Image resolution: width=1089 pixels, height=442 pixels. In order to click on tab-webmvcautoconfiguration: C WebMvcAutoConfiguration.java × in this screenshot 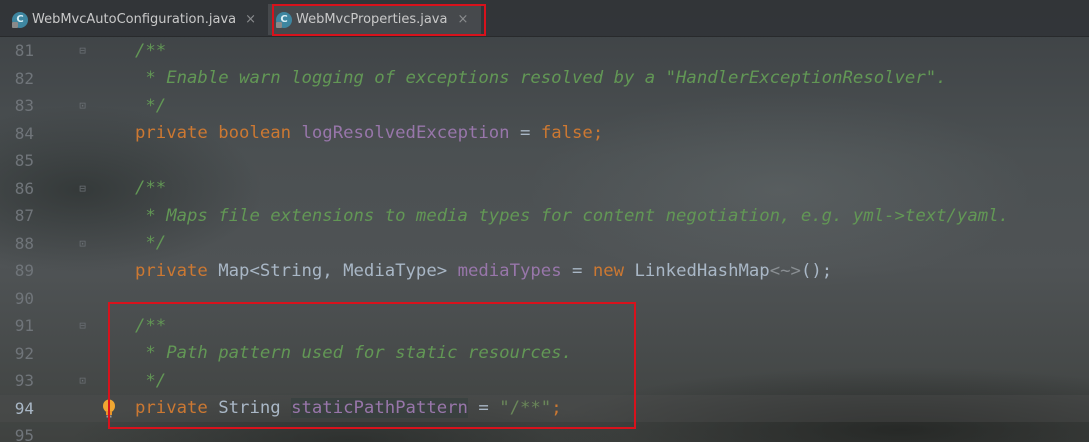, I will do `click(132, 19)`.